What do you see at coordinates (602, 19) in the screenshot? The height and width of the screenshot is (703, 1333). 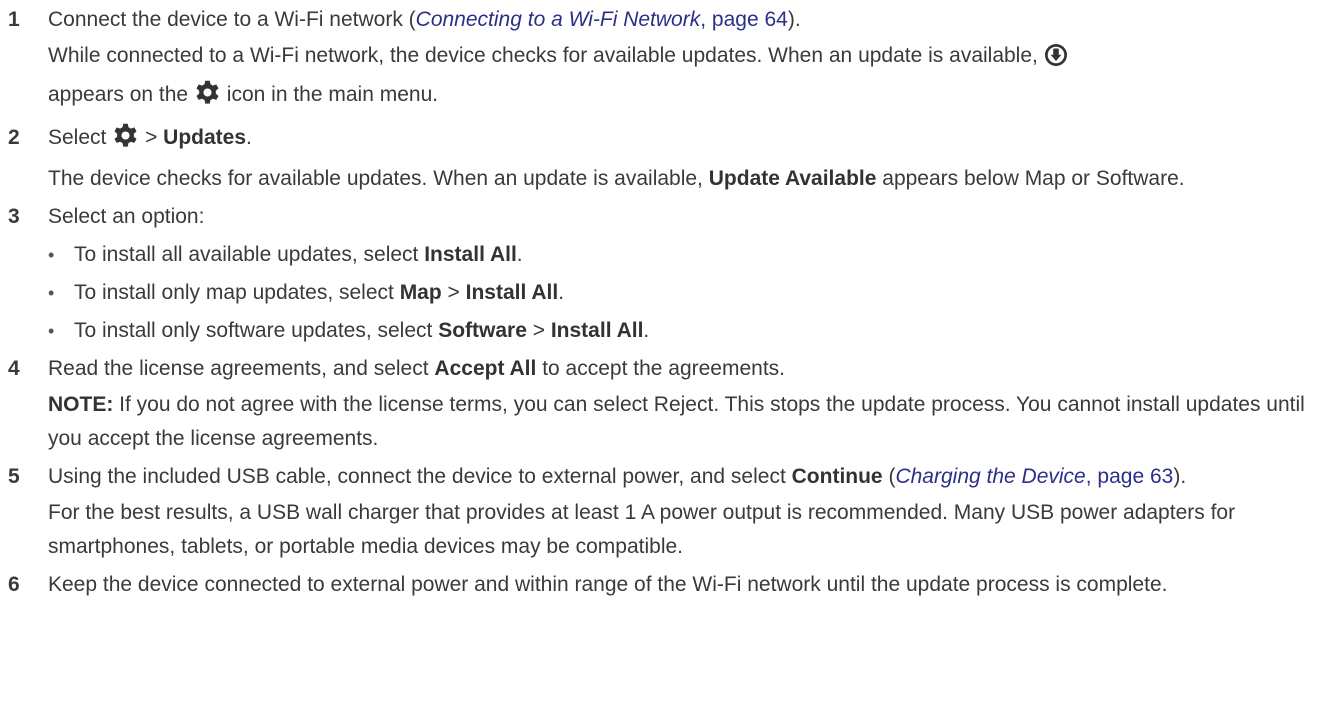 I see `cross-reference-link: Connecting to a Wi-Fi Network, page 64` at bounding box center [602, 19].